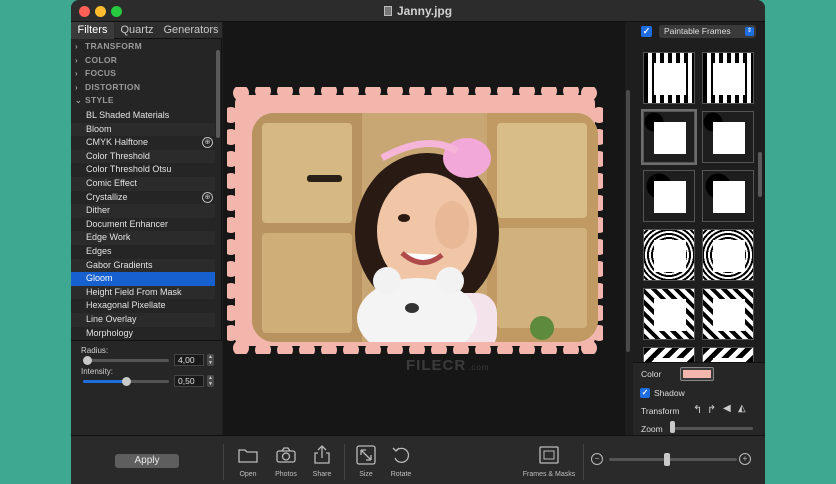  Describe the element at coordinates (126, 381) in the screenshot. I see `intensity-slider-knob` at that location.